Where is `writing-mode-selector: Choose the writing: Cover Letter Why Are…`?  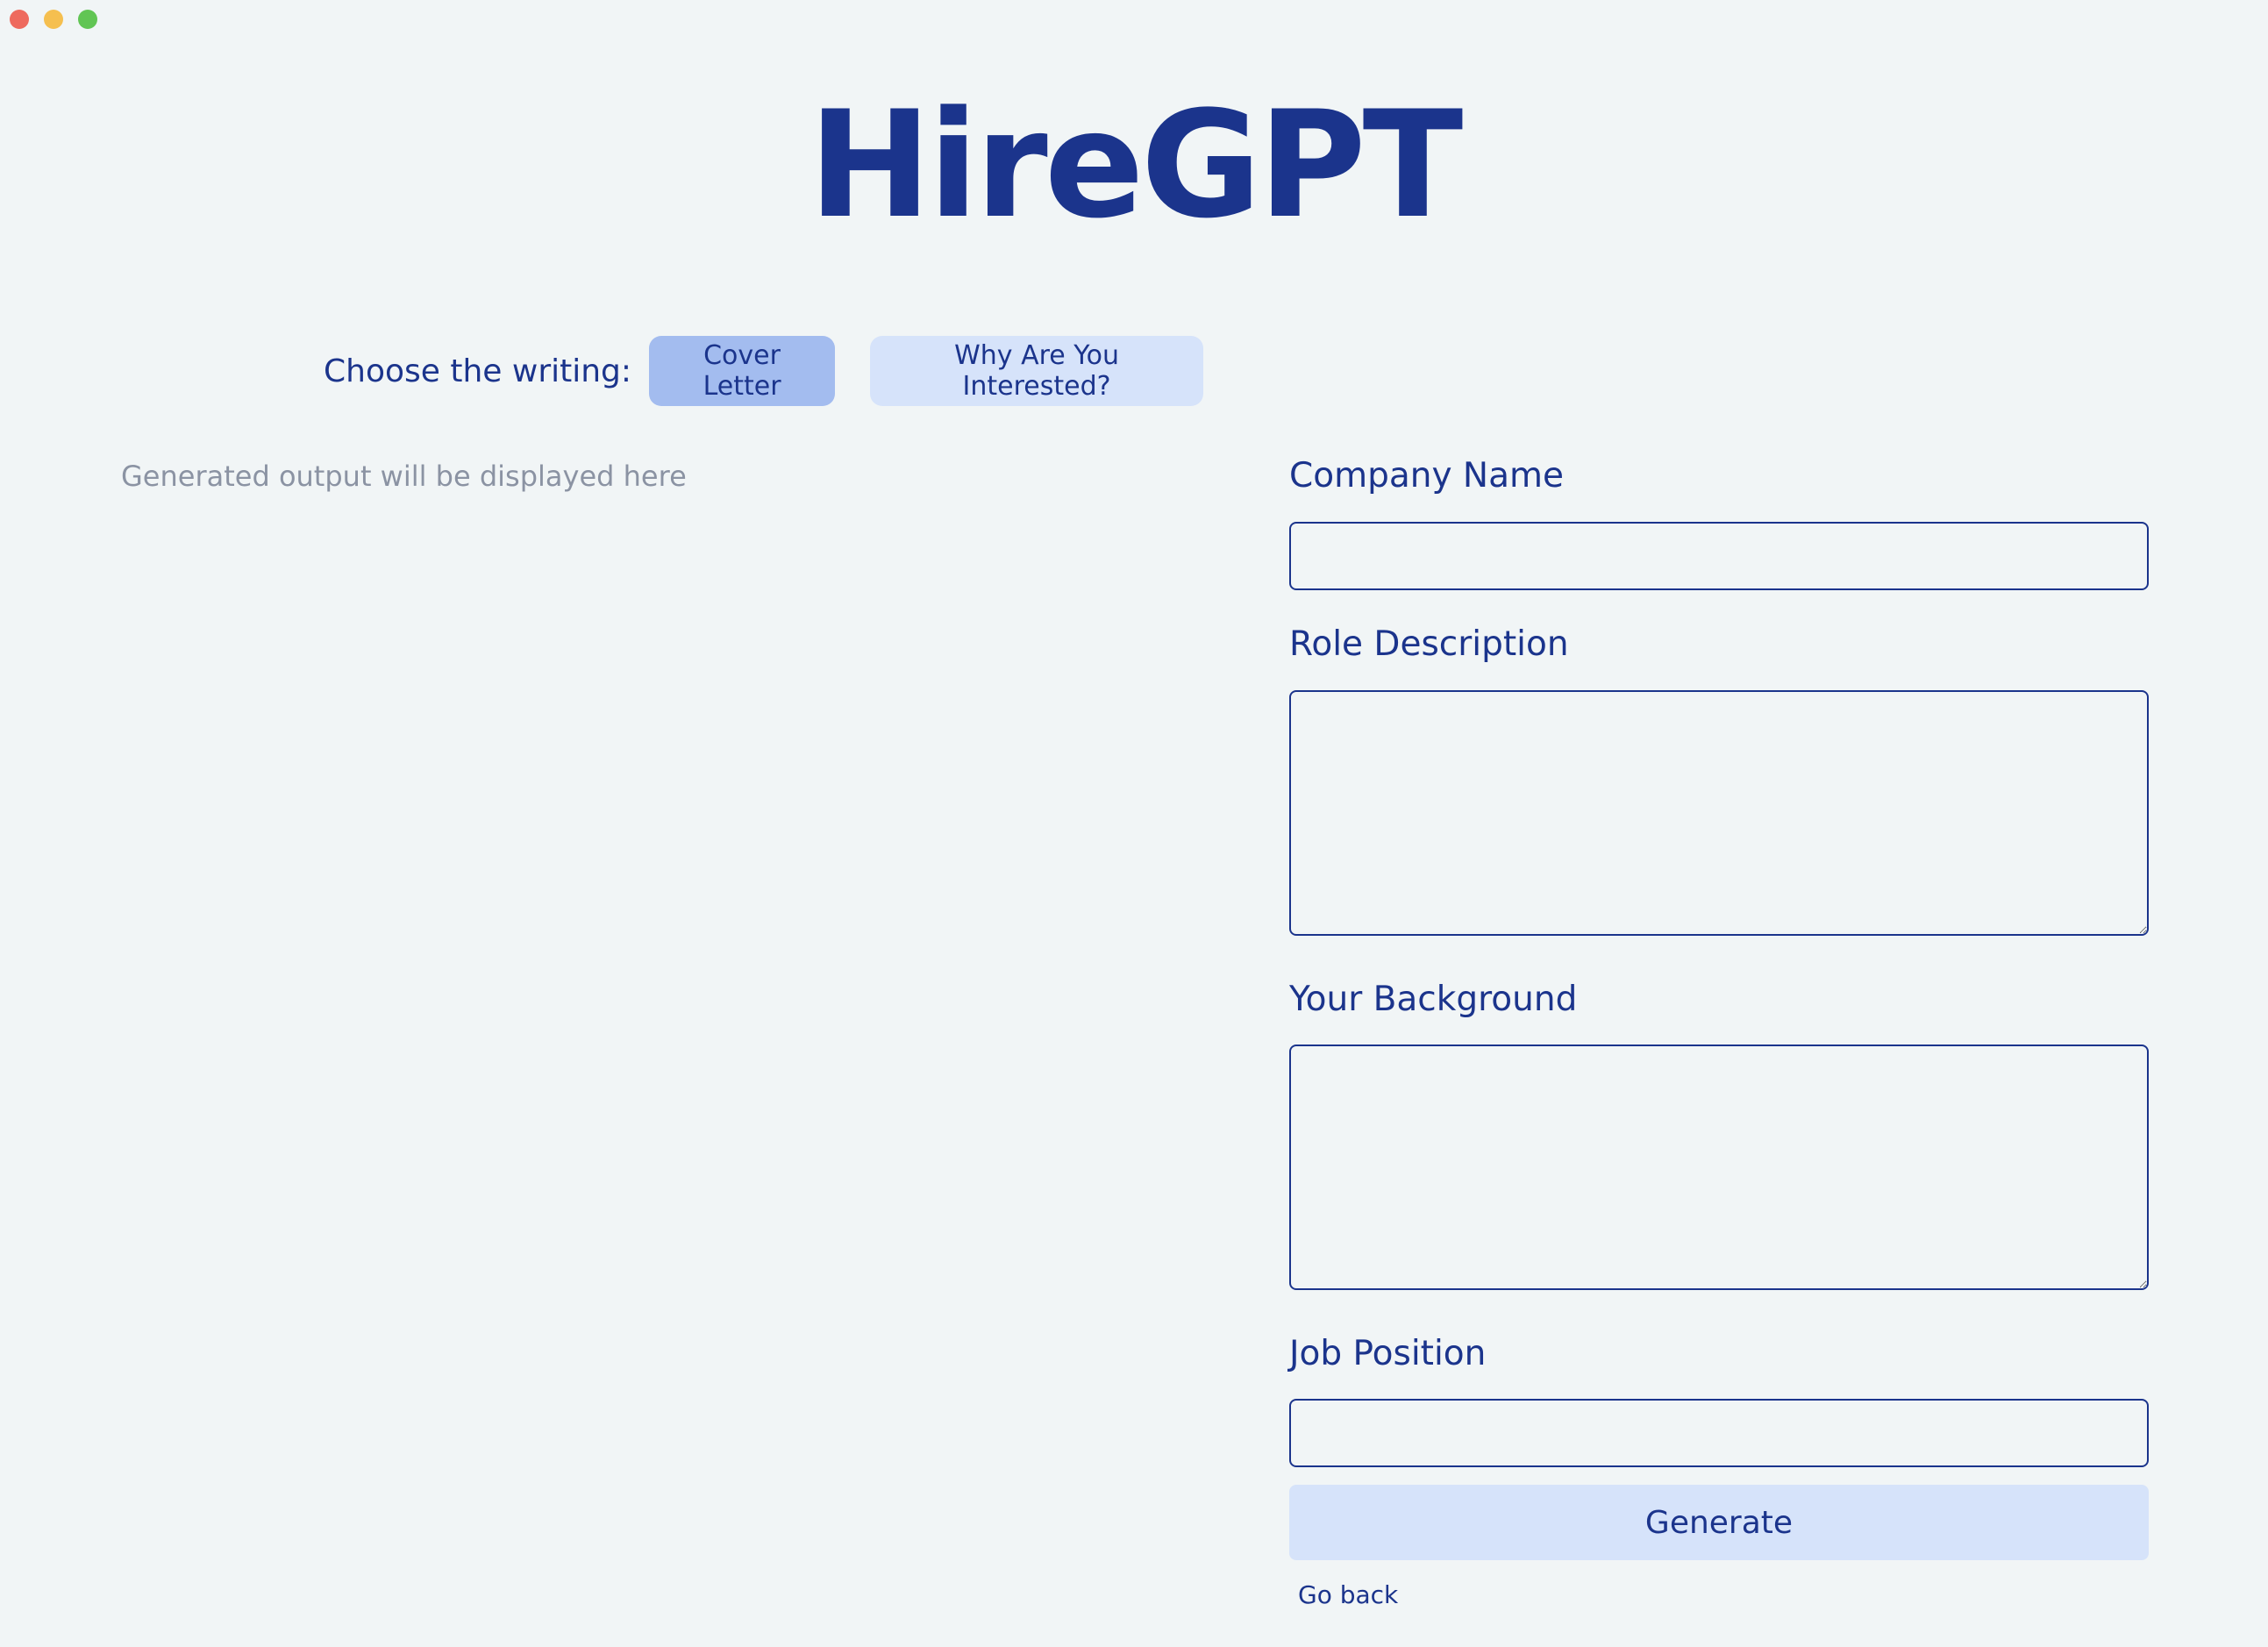 writing-mode-selector: Choose the writing: Cover Letter Why Are… is located at coordinates (764, 371).